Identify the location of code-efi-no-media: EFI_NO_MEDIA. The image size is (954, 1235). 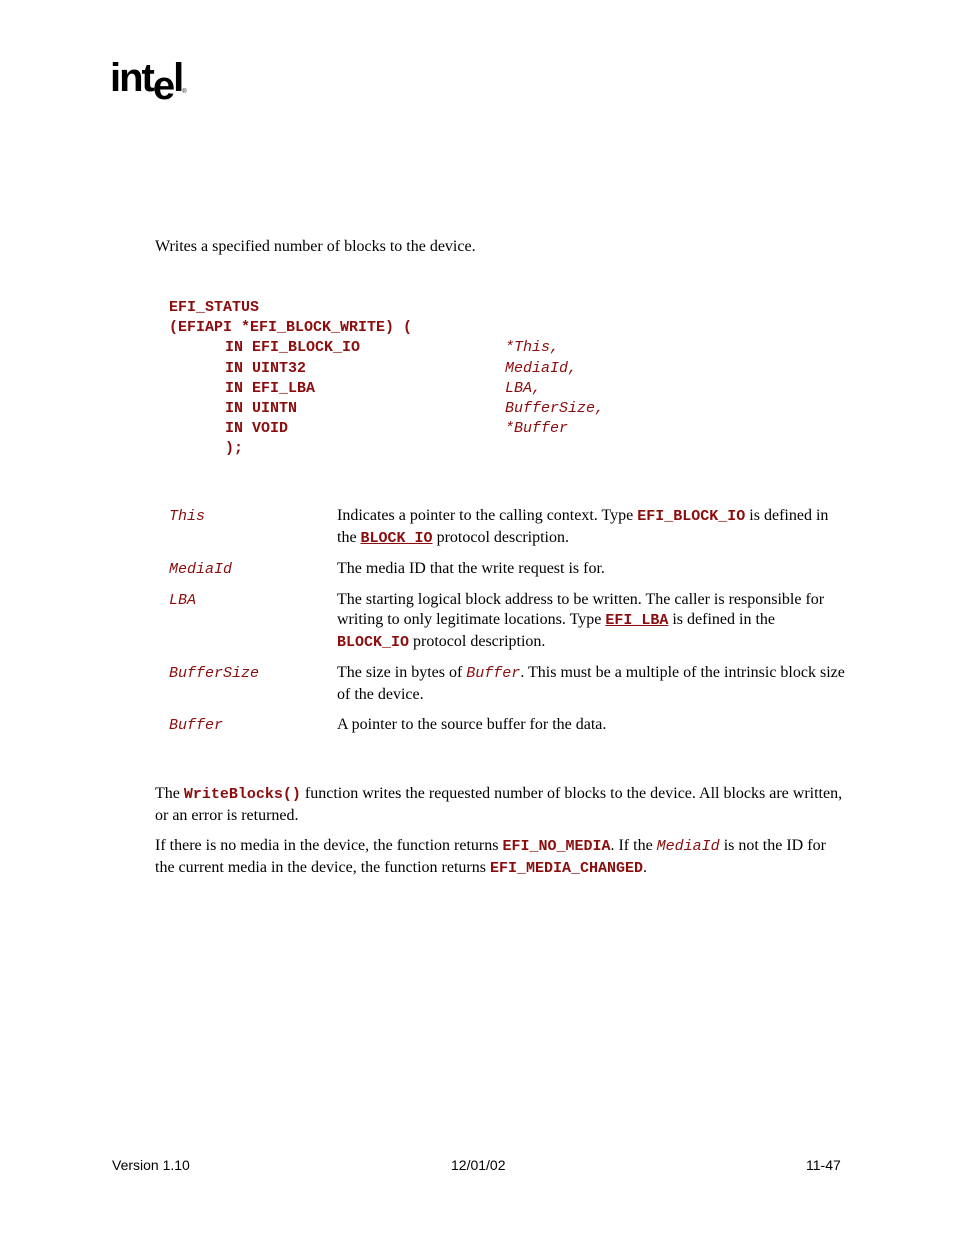
(556, 846).